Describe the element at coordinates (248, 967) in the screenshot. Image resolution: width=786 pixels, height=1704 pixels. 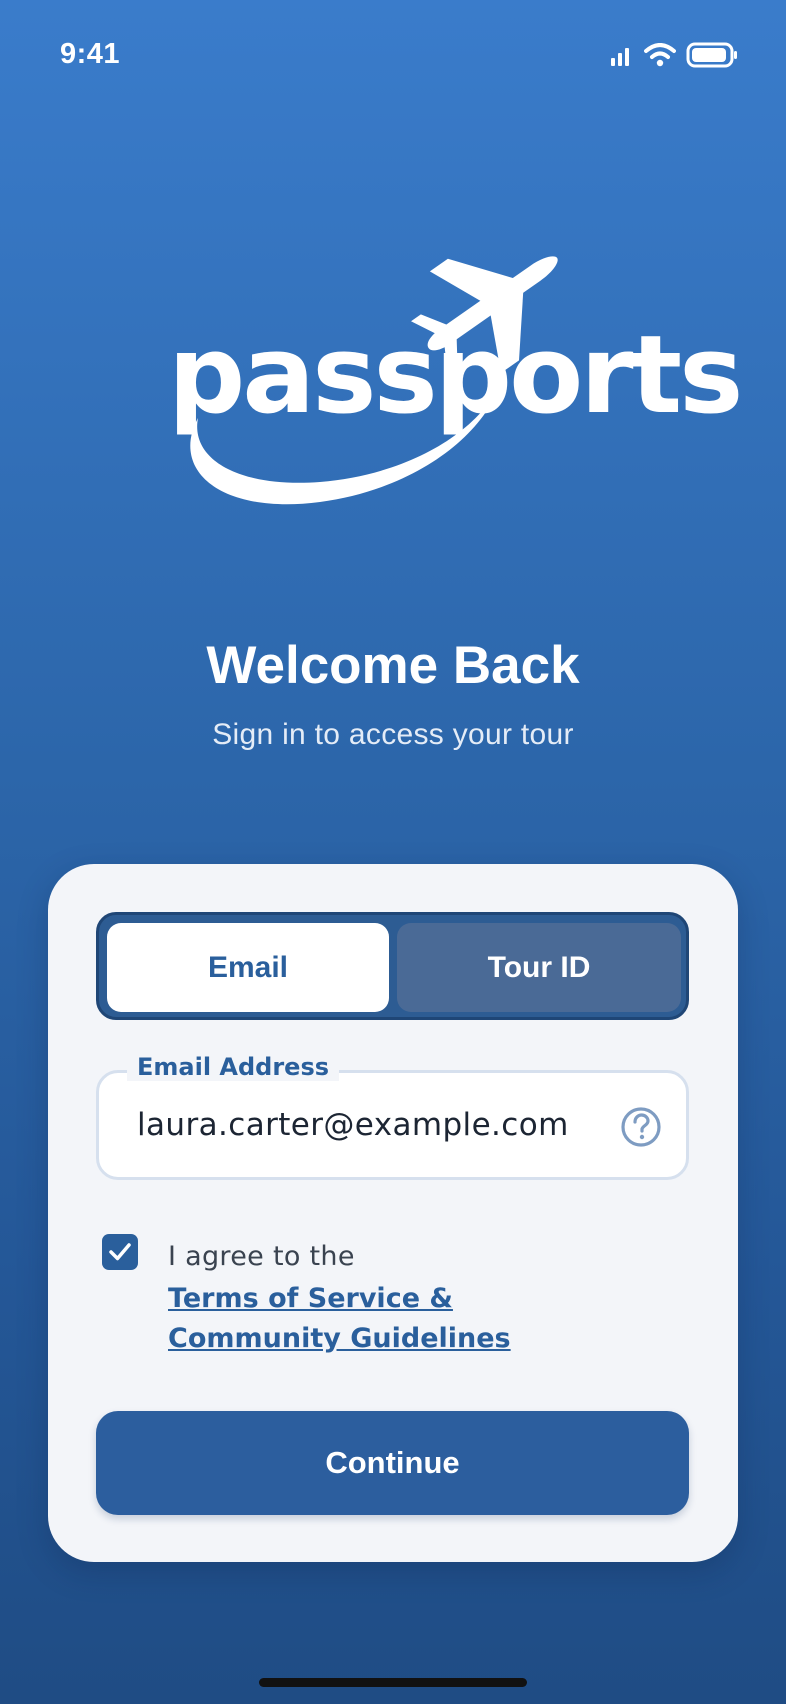
I see `tab-email: Email` at that location.